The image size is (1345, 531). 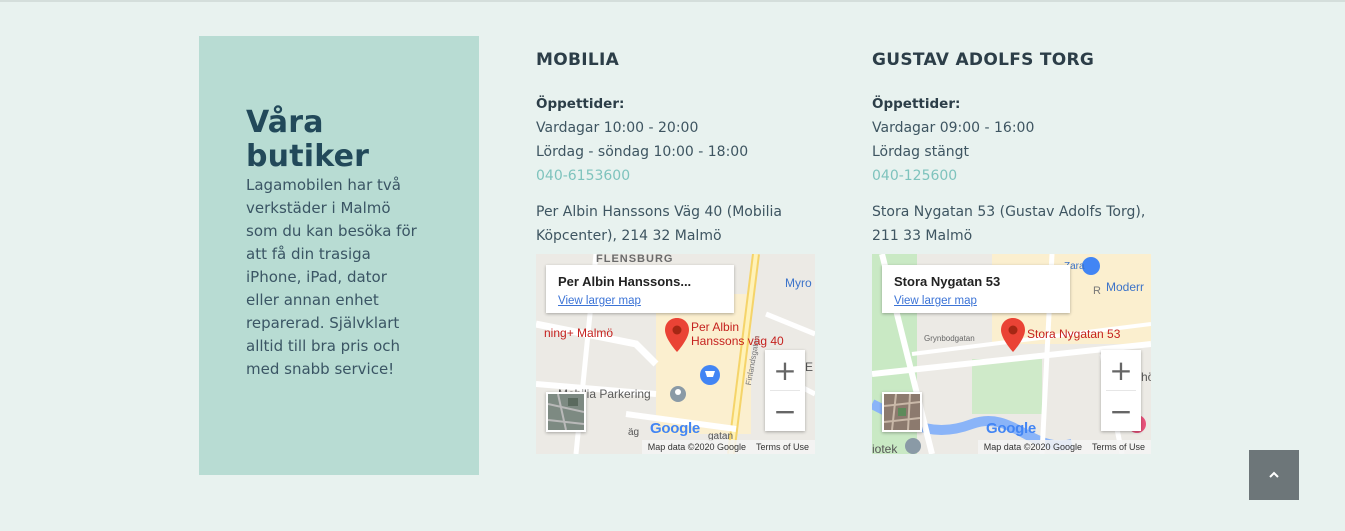 I want to click on map-label: hö, so click(x=1146, y=377).